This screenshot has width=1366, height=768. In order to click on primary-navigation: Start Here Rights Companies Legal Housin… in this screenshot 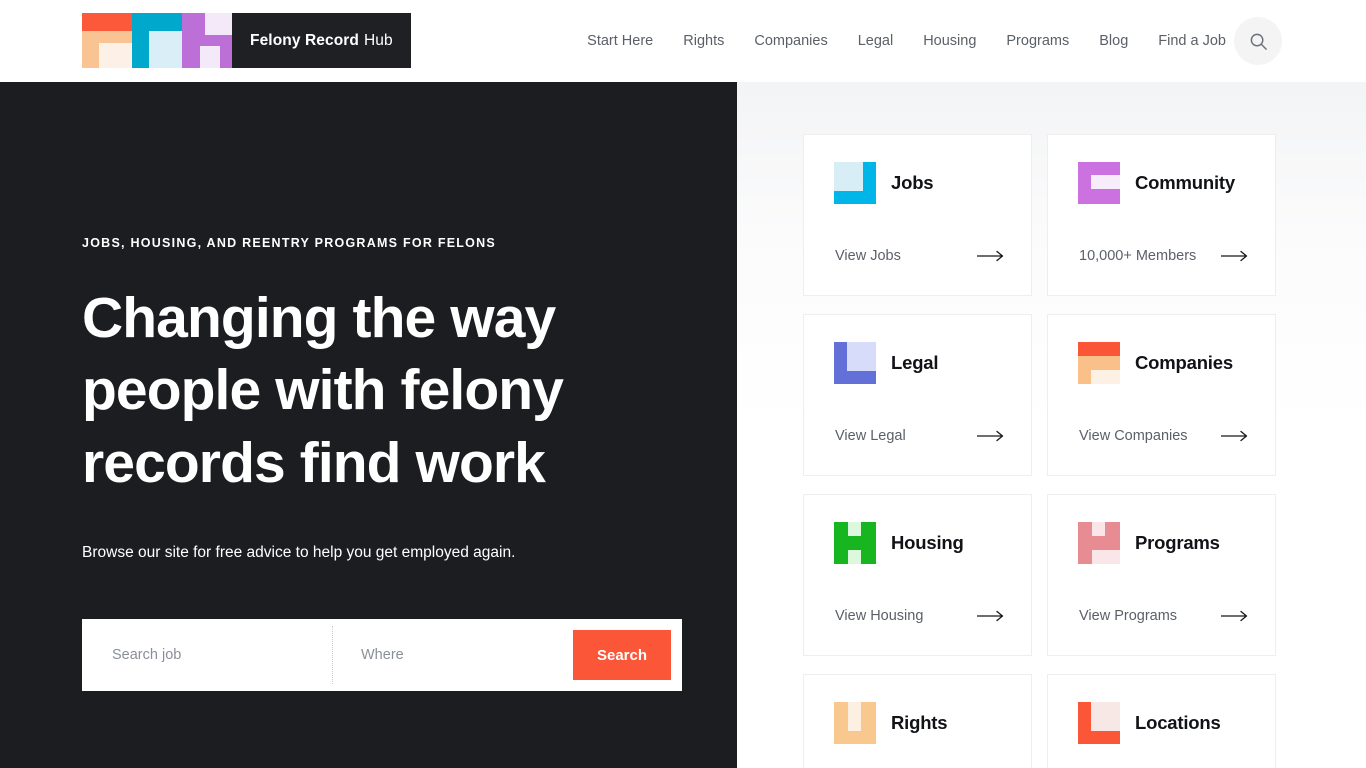, I will do `click(899, 41)`.